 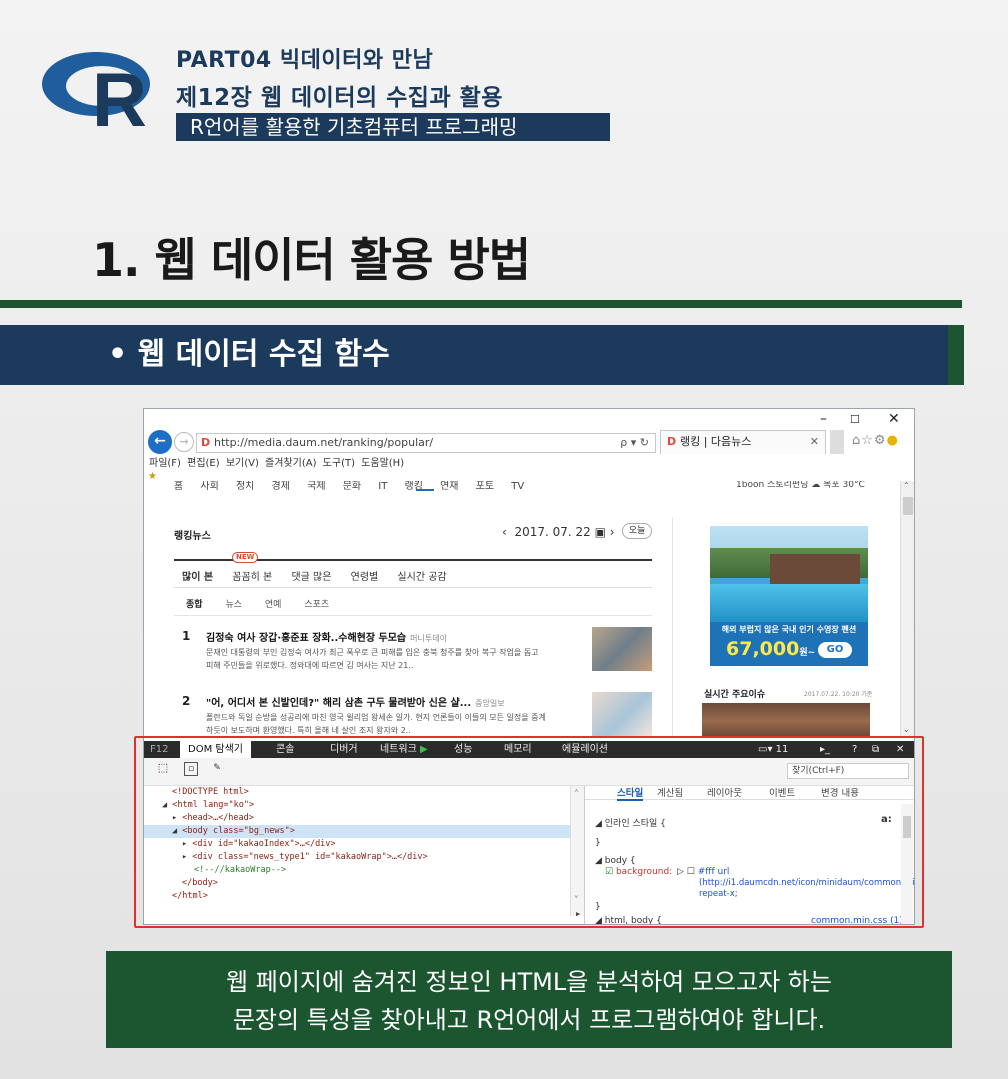 What do you see at coordinates (425, 490) in the screenshot?
I see `active-nav-underline` at bounding box center [425, 490].